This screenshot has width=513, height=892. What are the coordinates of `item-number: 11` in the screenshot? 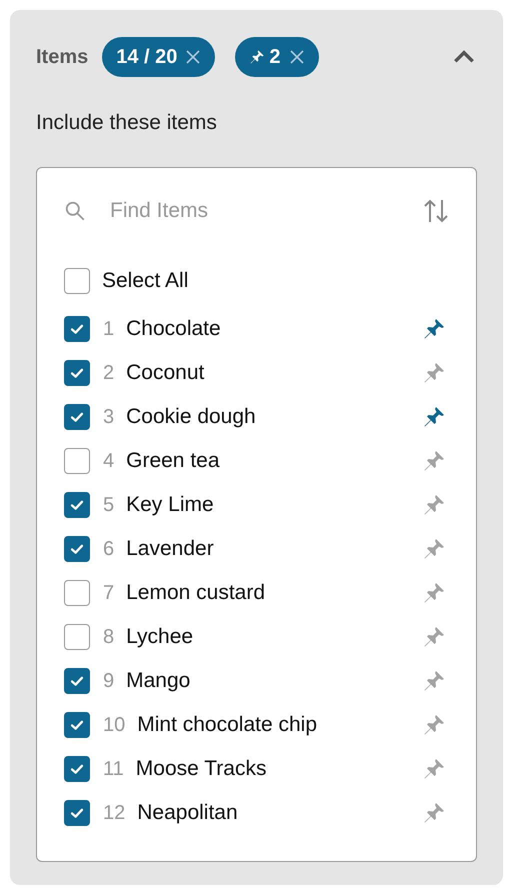 It's located at (113, 769).